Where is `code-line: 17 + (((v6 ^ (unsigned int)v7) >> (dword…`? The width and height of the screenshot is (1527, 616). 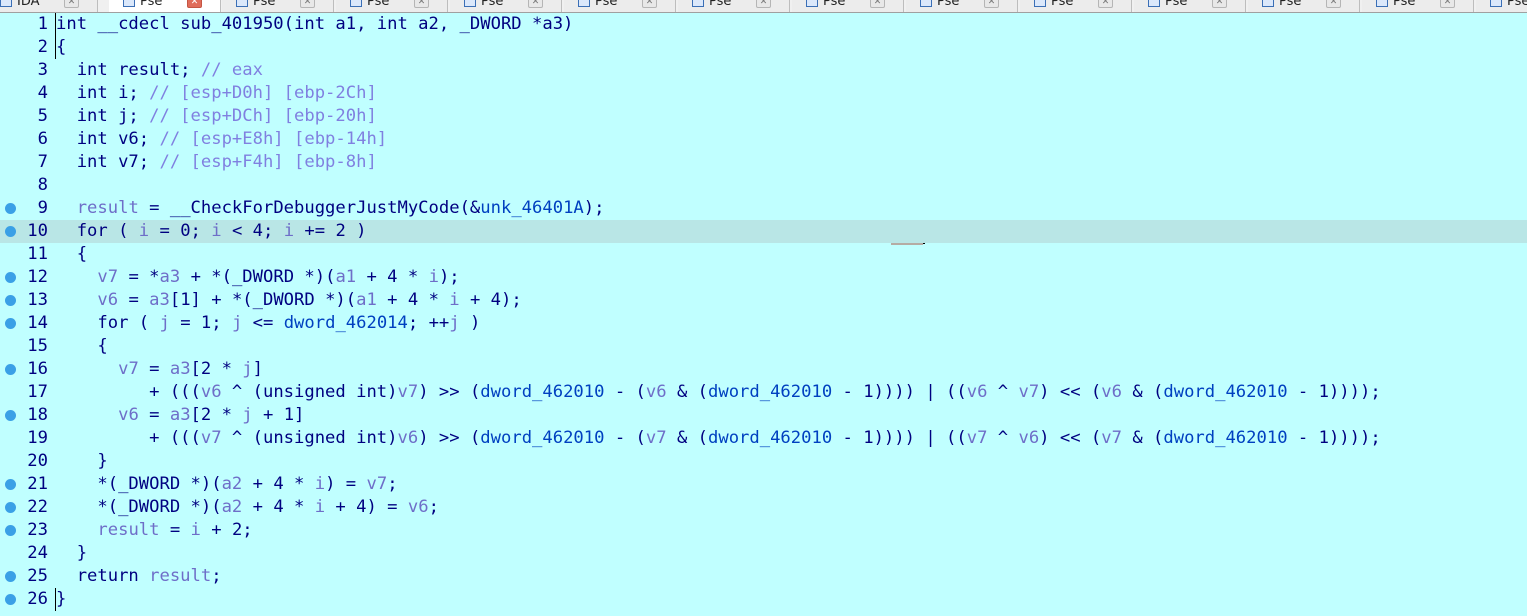
code-line: 17 + (((v6 ^ (unsigned int)v7) >> (dword… is located at coordinates (763, 392).